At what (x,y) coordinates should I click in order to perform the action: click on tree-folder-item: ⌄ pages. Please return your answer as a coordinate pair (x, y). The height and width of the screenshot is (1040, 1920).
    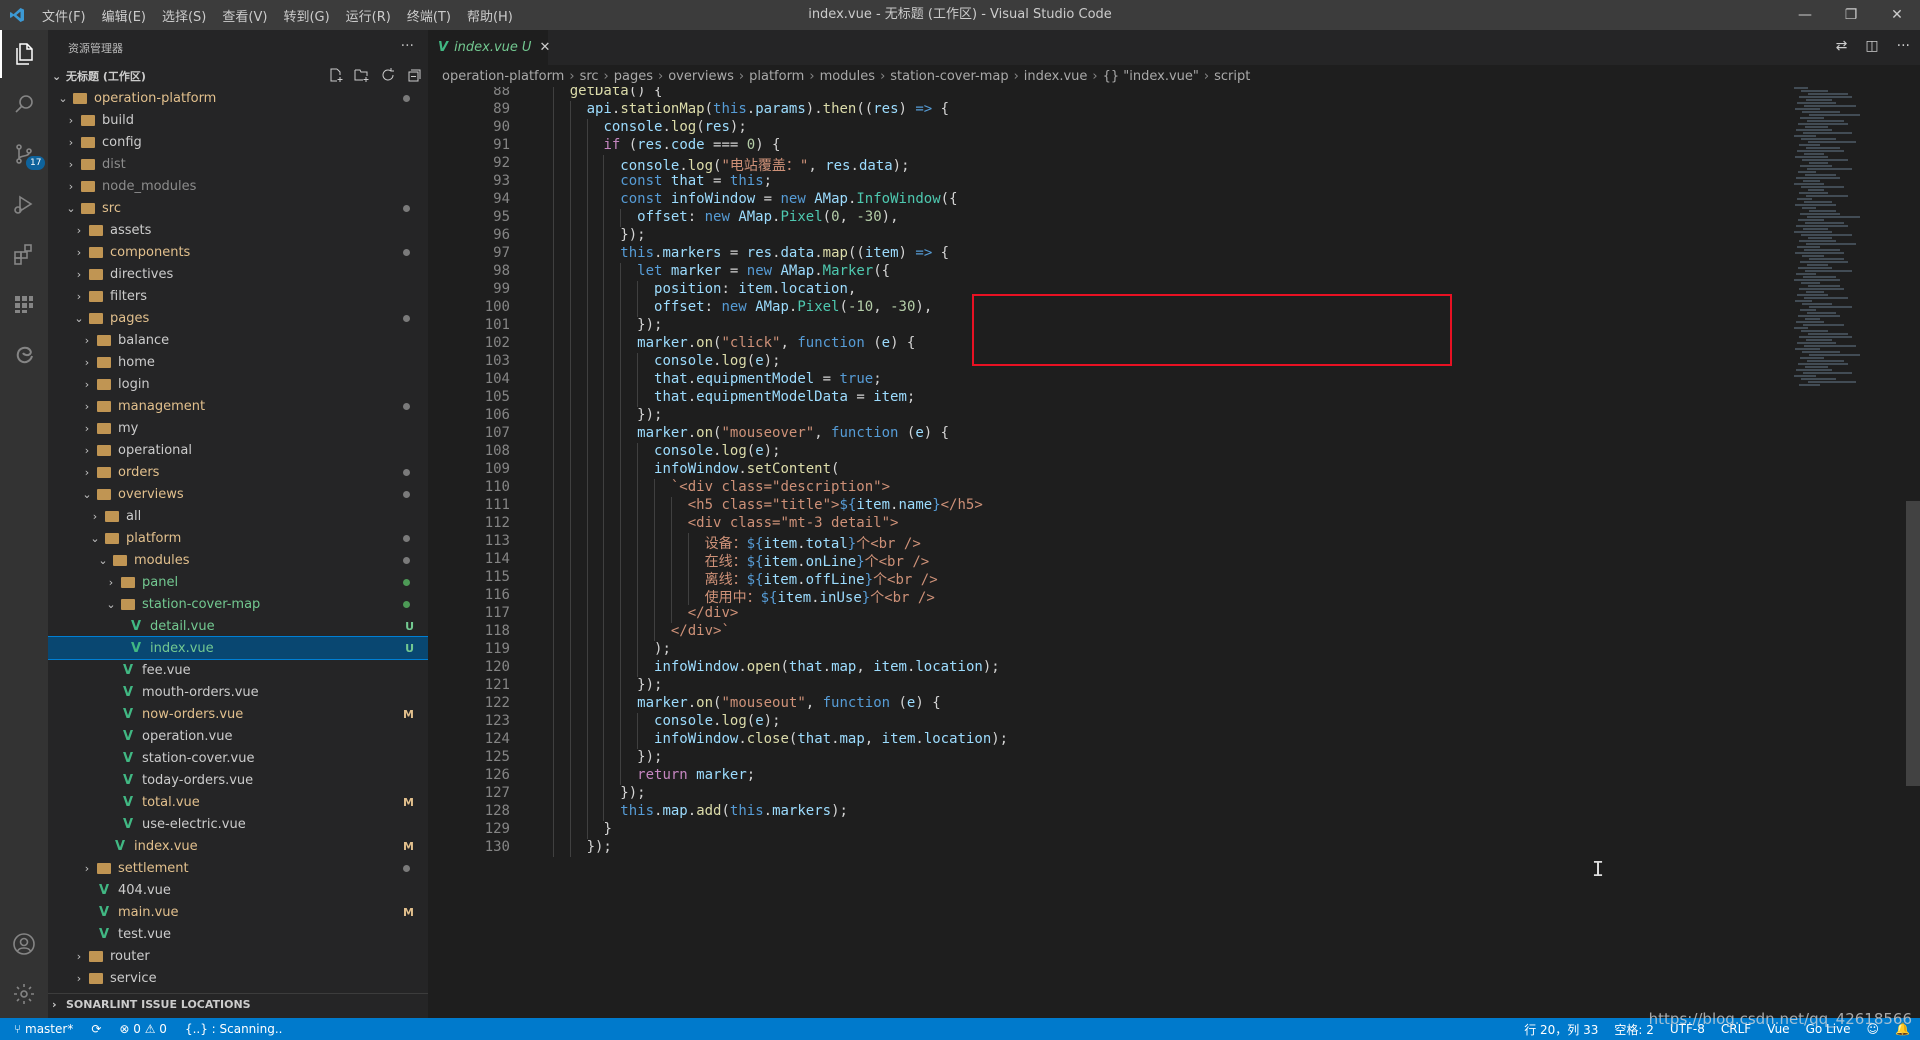
    Looking at the image, I should click on (238, 318).